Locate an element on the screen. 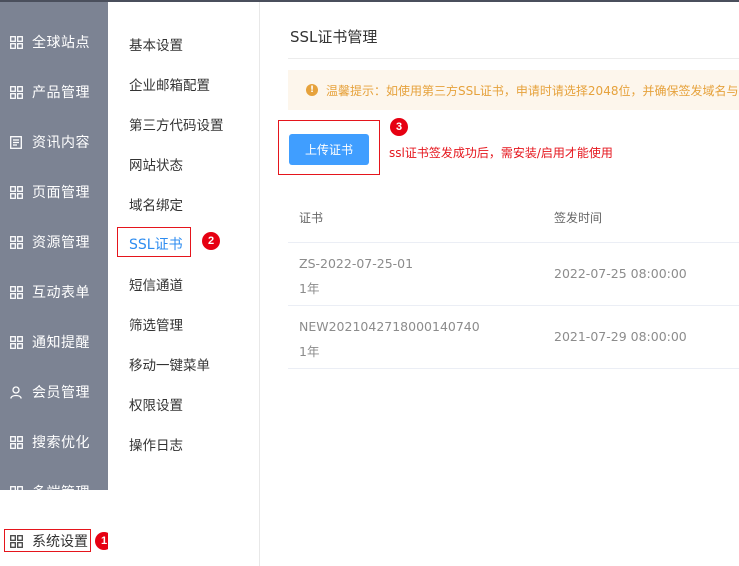  sidebar-item-global-sites: 全球站点 is located at coordinates (54, 42).